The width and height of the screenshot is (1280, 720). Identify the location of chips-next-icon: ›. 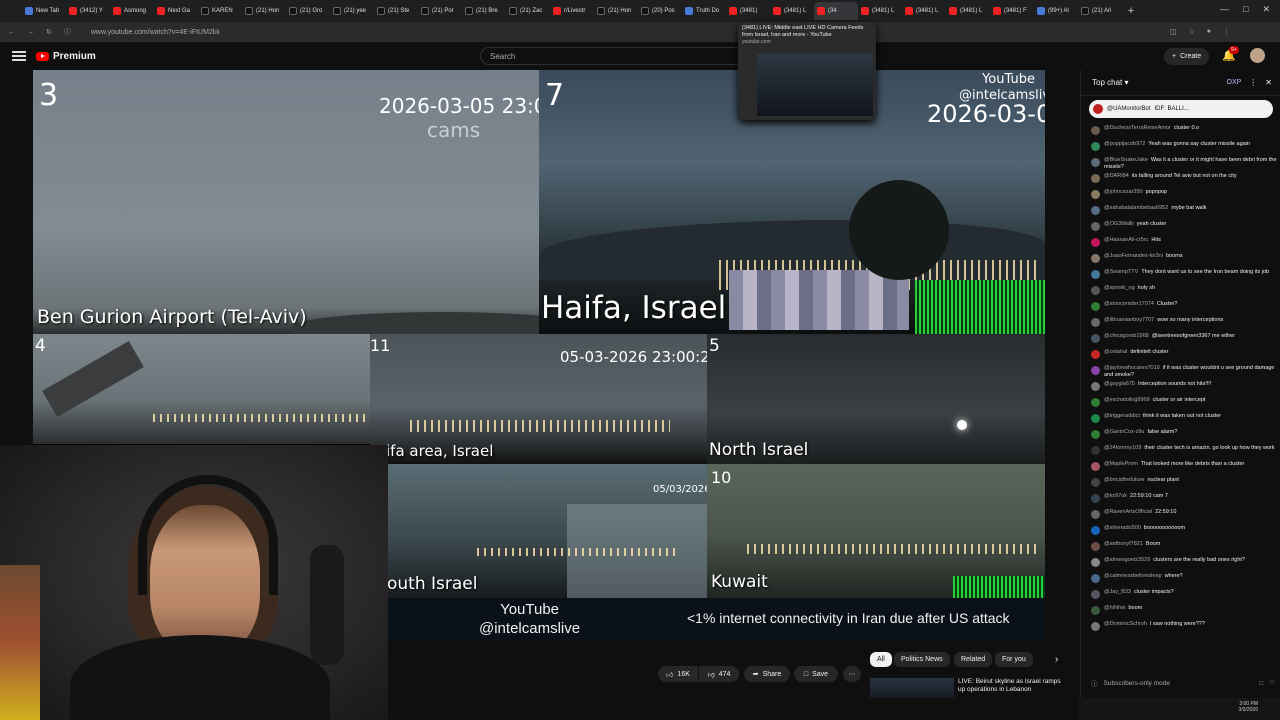
(1056, 659).